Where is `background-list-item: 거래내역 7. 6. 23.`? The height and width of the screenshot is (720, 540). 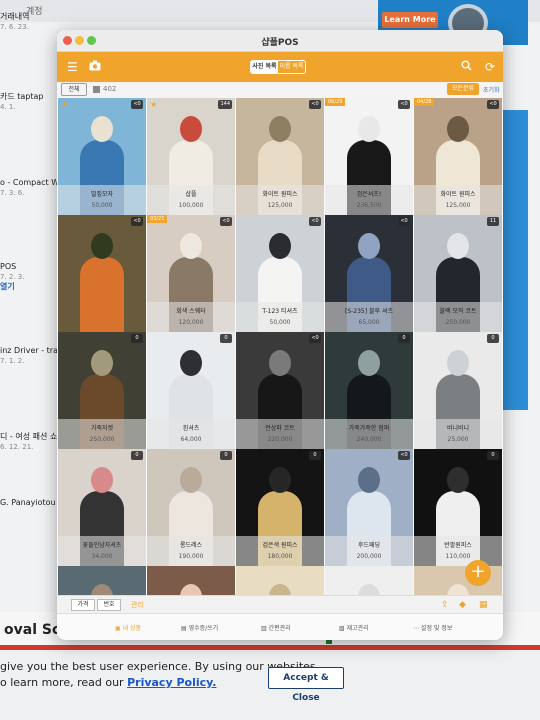 background-list-item: 거래내역 7. 6. 23. is located at coordinates (33, 22).